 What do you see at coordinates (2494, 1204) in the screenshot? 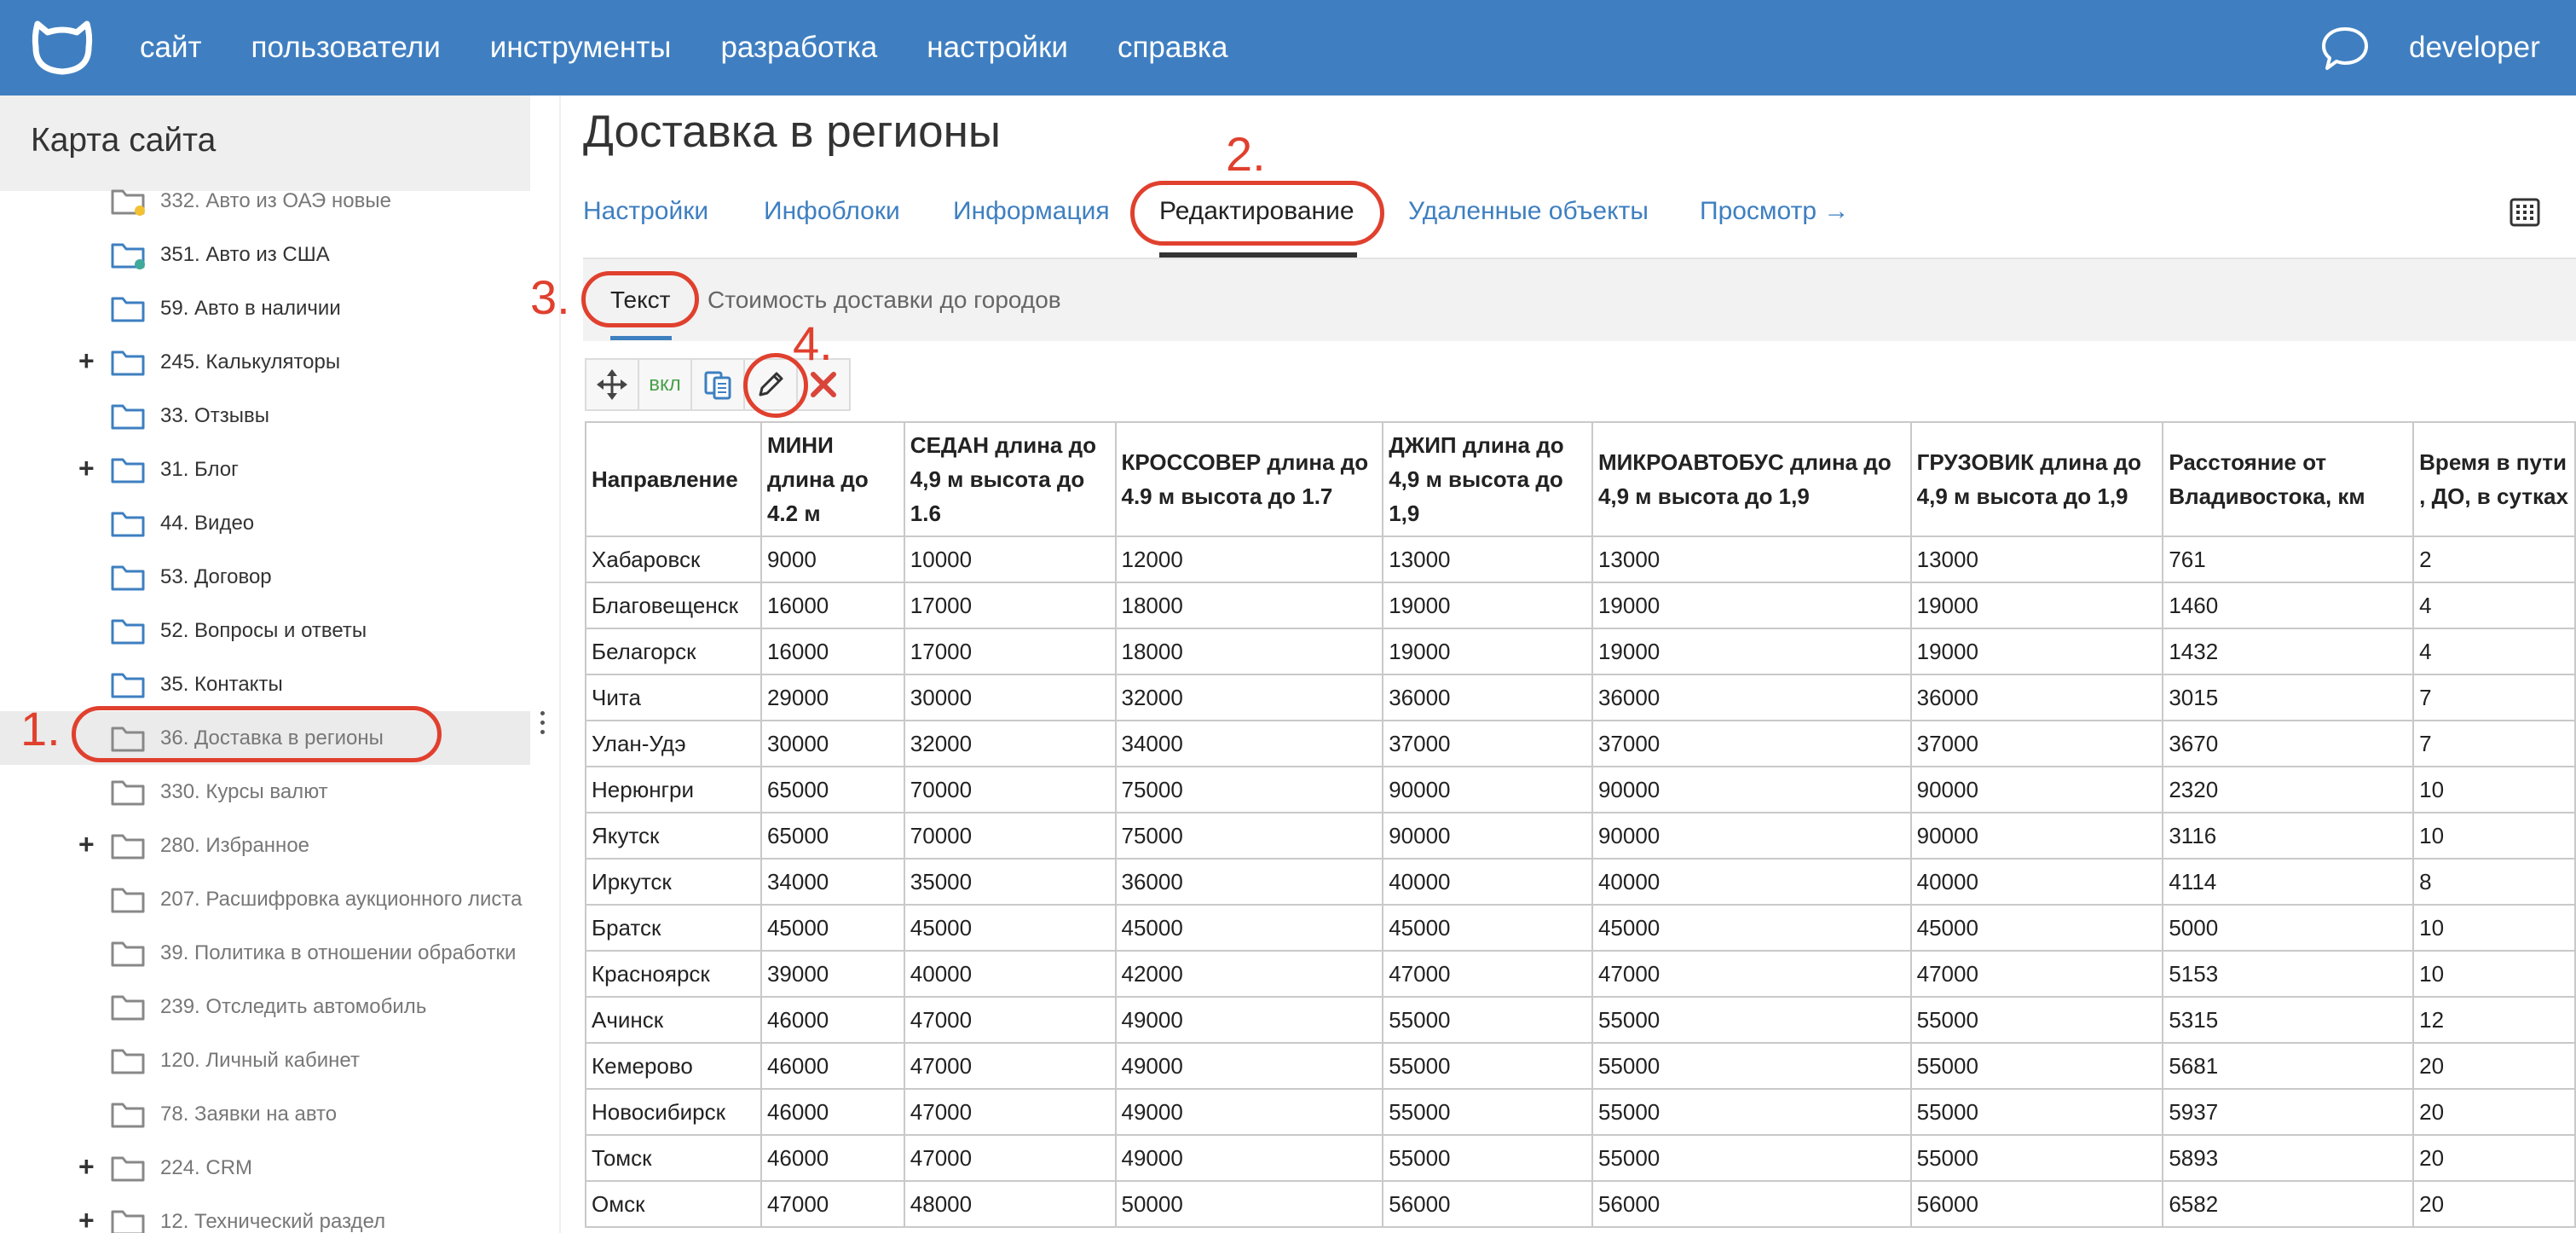
I see `table-cell: 20` at bounding box center [2494, 1204].